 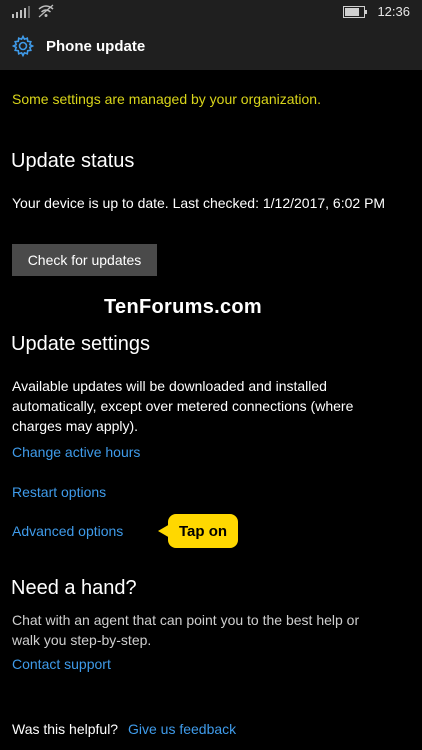 What do you see at coordinates (80, 344) in the screenshot?
I see `update-settings-heading: Update settings` at bounding box center [80, 344].